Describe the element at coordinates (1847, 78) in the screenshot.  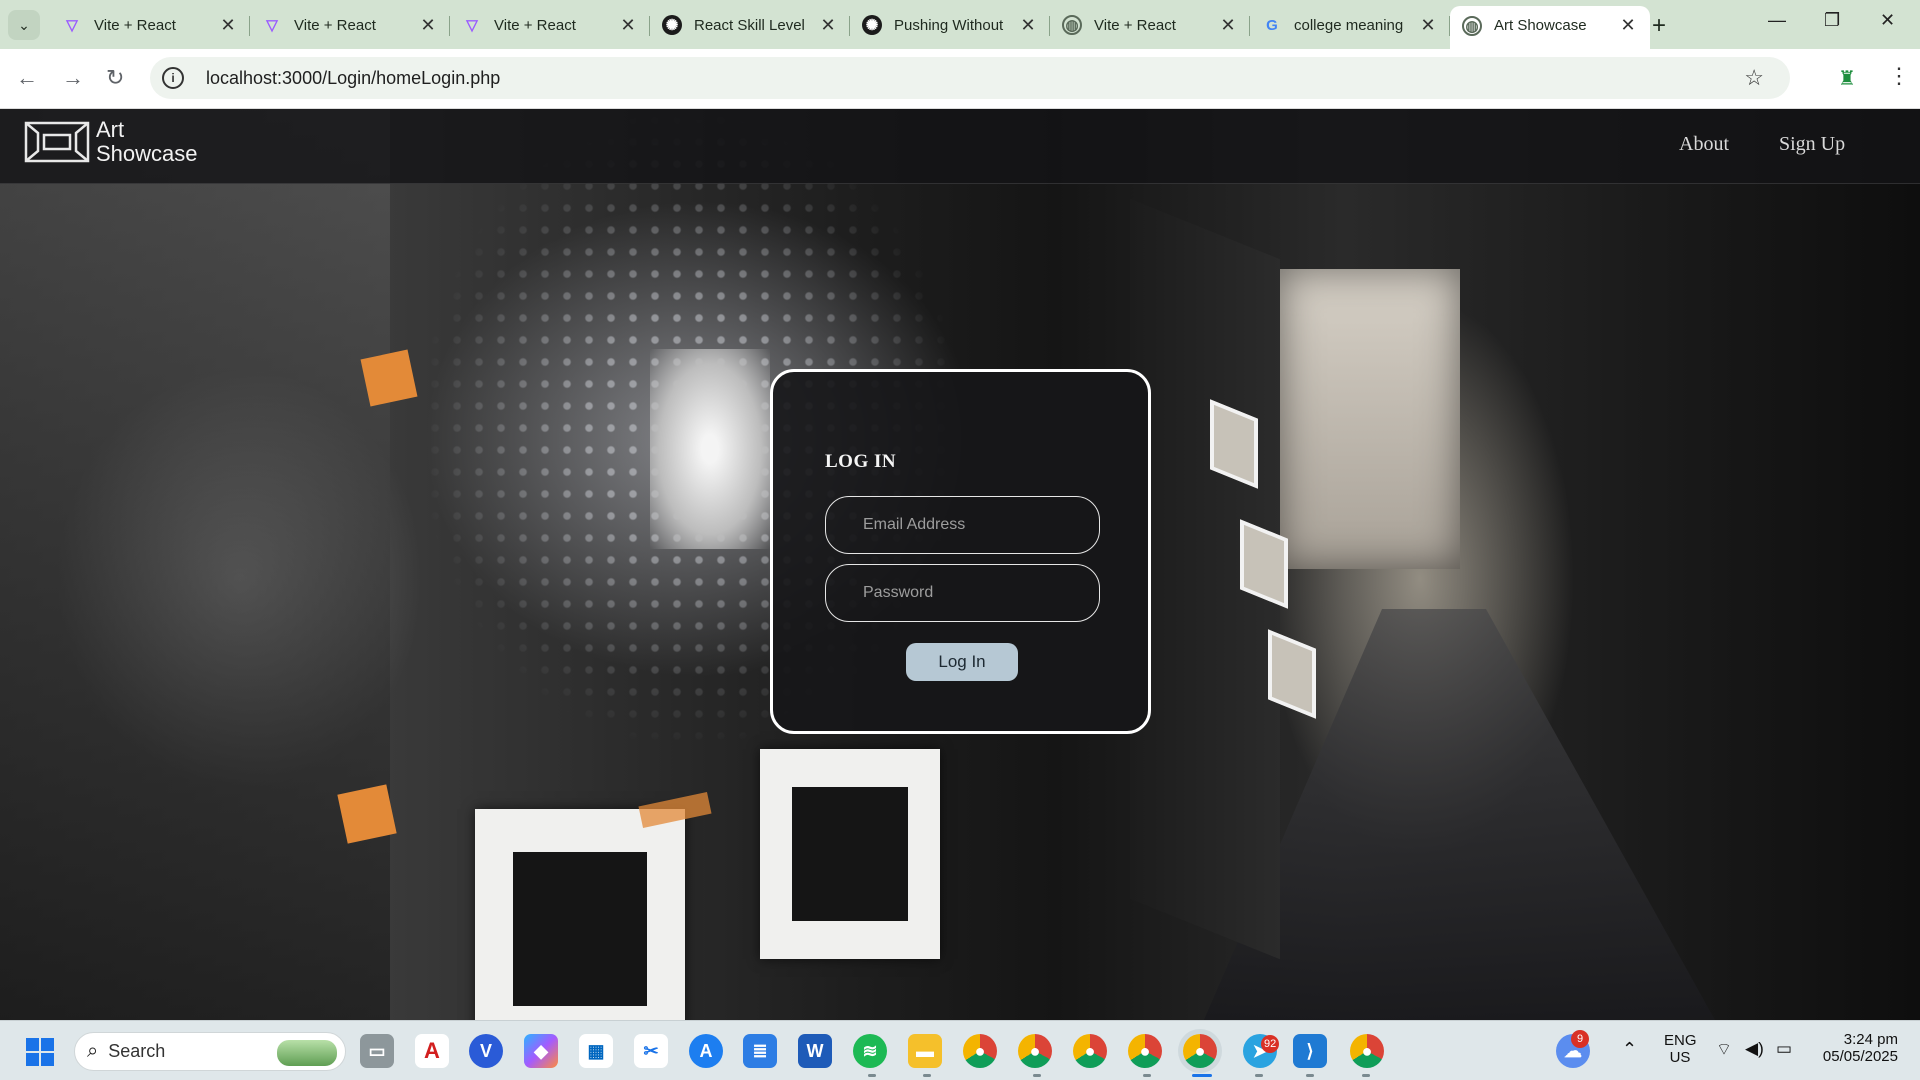
I see `extension-icon: ♜` at that location.